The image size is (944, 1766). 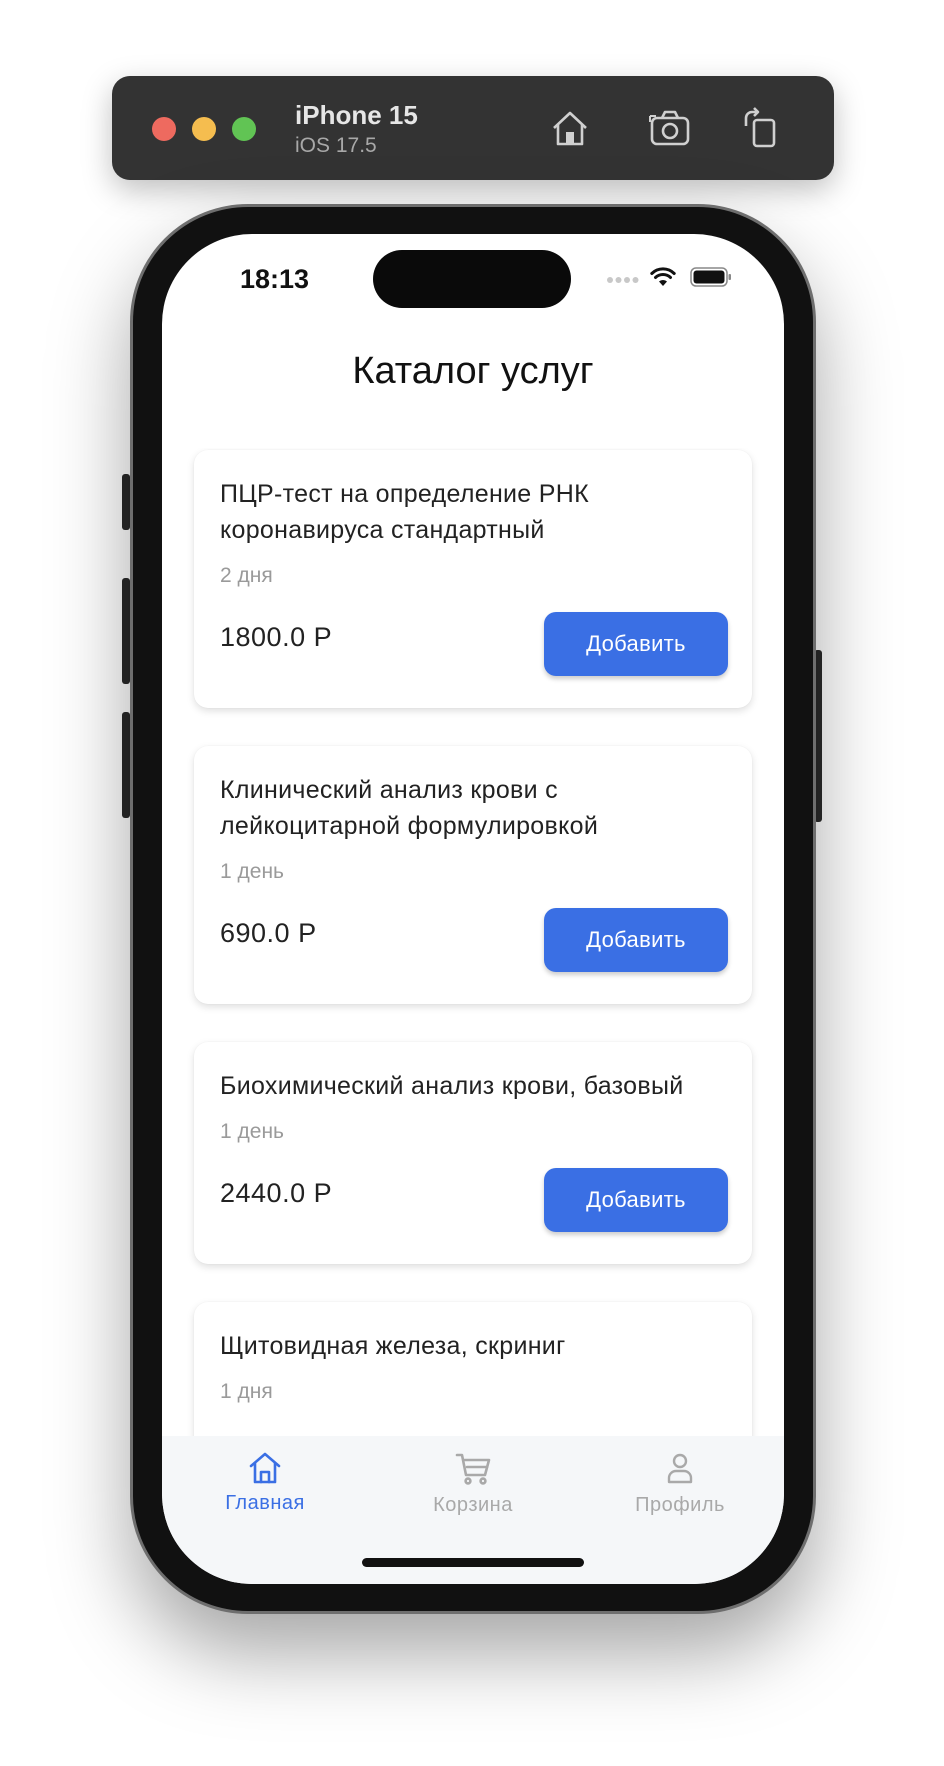 What do you see at coordinates (276, 637) in the screenshot?
I see `service-price: 1800.0 Р` at bounding box center [276, 637].